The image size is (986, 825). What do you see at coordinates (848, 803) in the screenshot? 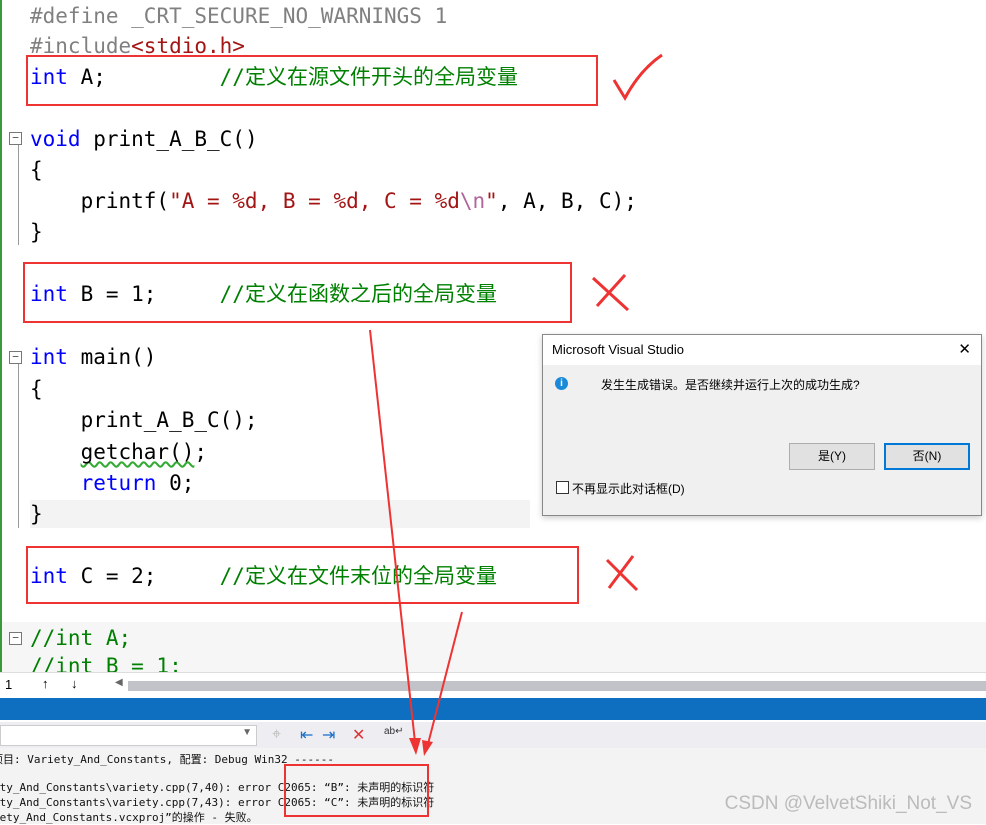
I see `watermark: CSDN @VelvetShiki_Not_VS` at bounding box center [848, 803].